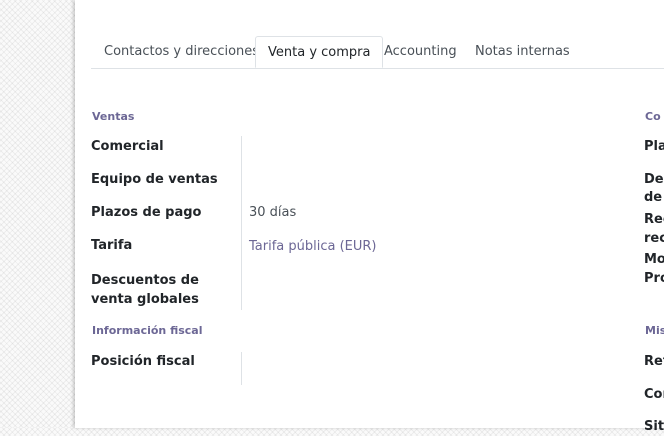 This screenshot has width=664, height=436. What do you see at coordinates (654, 238) in the screenshot?
I see `label-right-rec2: rec` at bounding box center [654, 238].